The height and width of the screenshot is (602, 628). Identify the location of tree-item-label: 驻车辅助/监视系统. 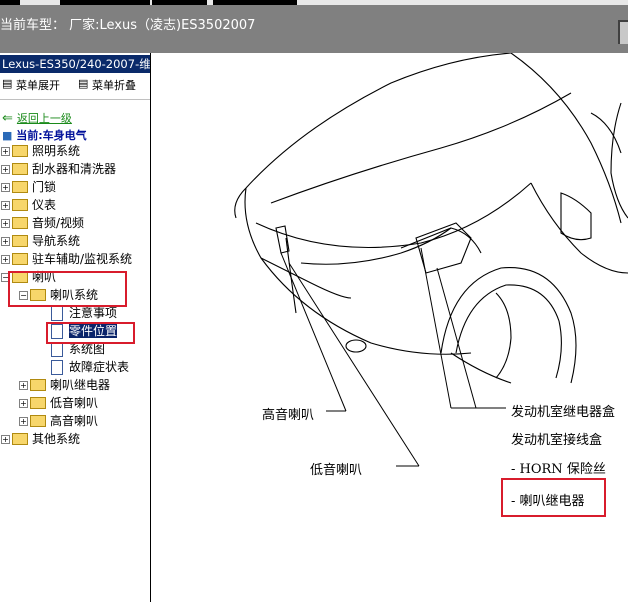
(82, 259).